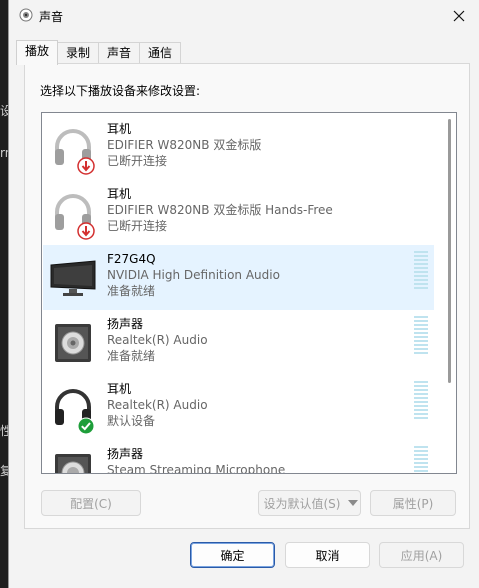 The width and height of the screenshot is (479, 588). I want to click on tab-sounds: 声音, so click(119, 53).